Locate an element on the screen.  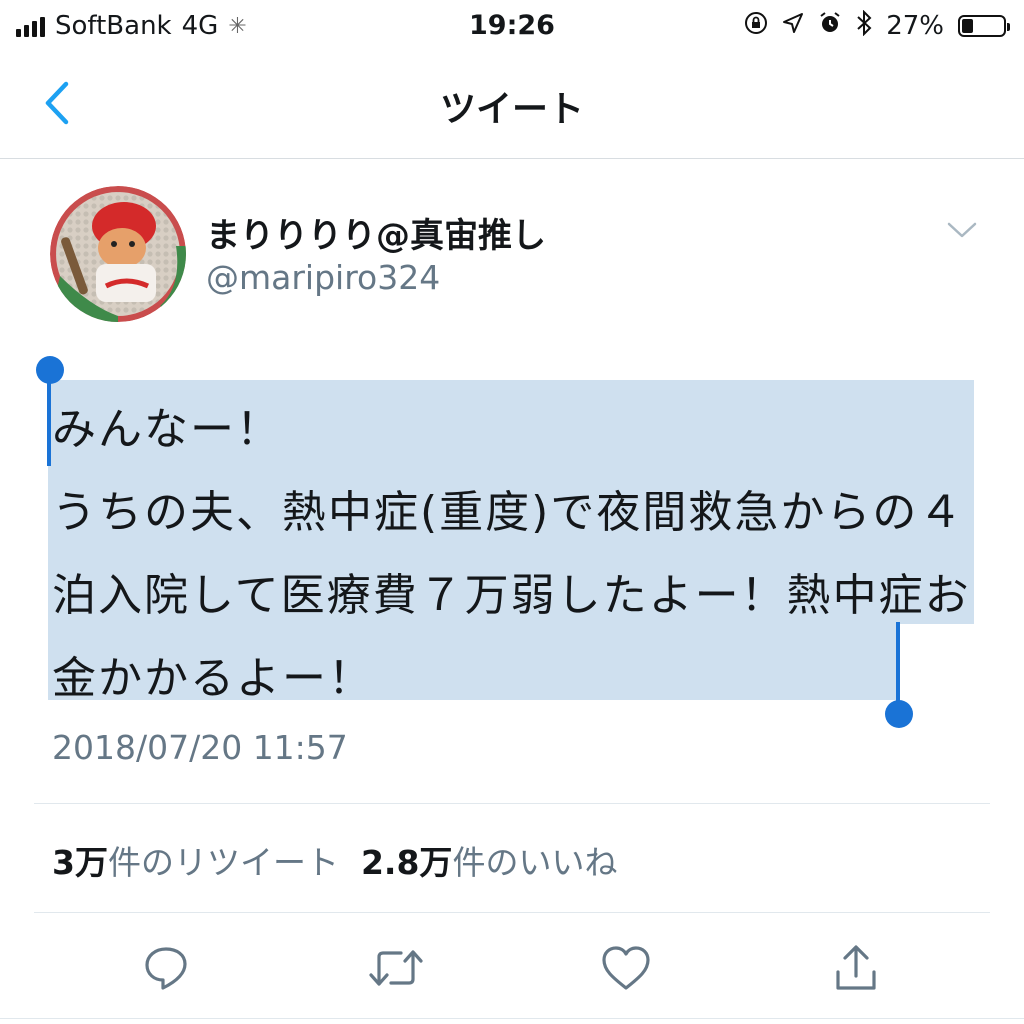
avatar is located at coordinates (118, 254).